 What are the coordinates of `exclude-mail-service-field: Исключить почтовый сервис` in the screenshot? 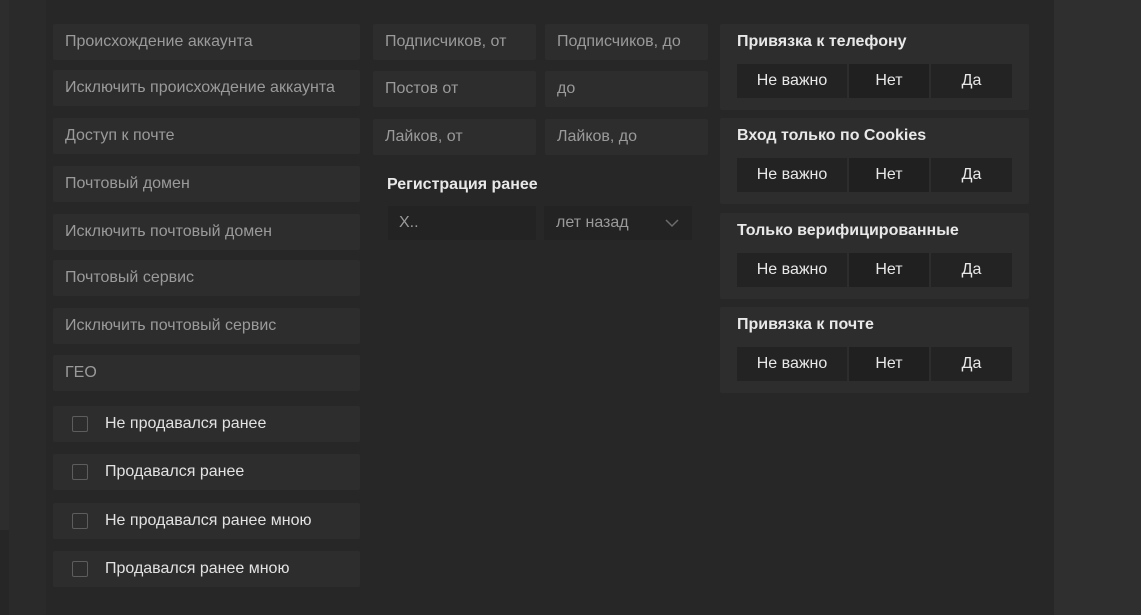 It's located at (206, 326).